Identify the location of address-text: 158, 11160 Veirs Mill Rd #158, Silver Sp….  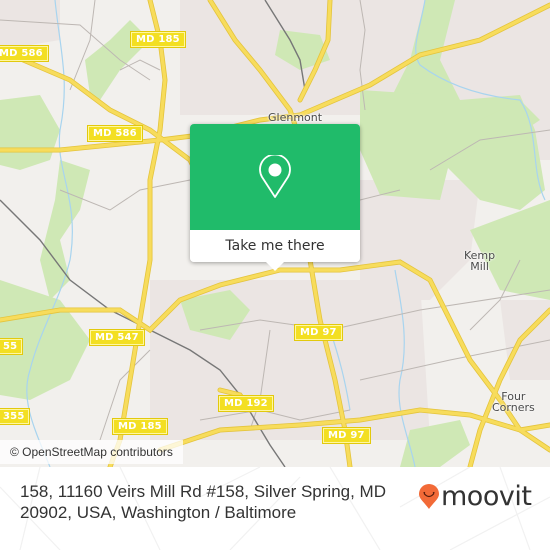
(203, 502).